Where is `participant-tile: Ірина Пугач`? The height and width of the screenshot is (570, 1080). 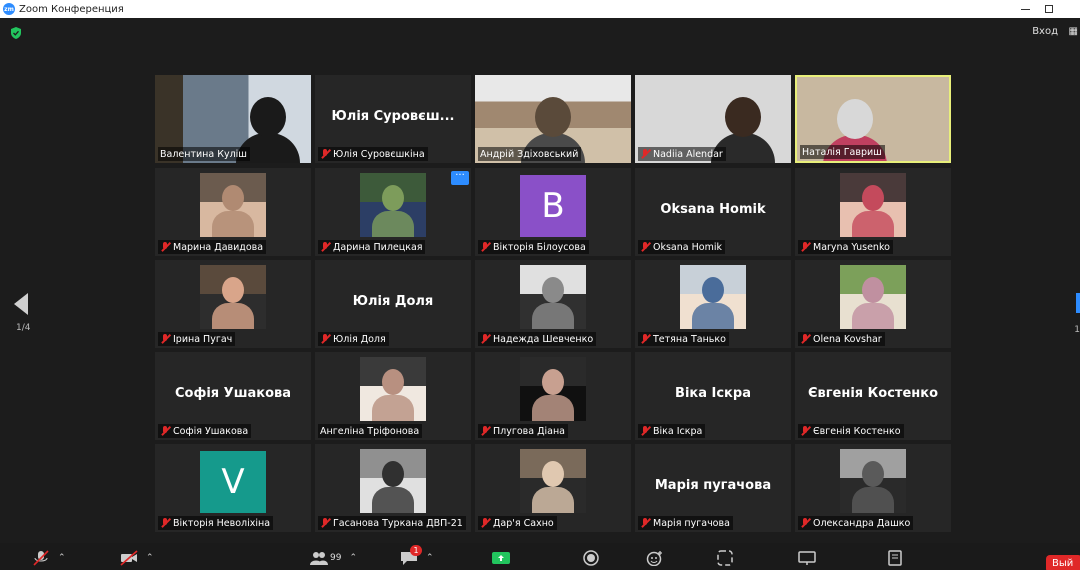
participant-tile: Ірина Пугач is located at coordinates (233, 304).